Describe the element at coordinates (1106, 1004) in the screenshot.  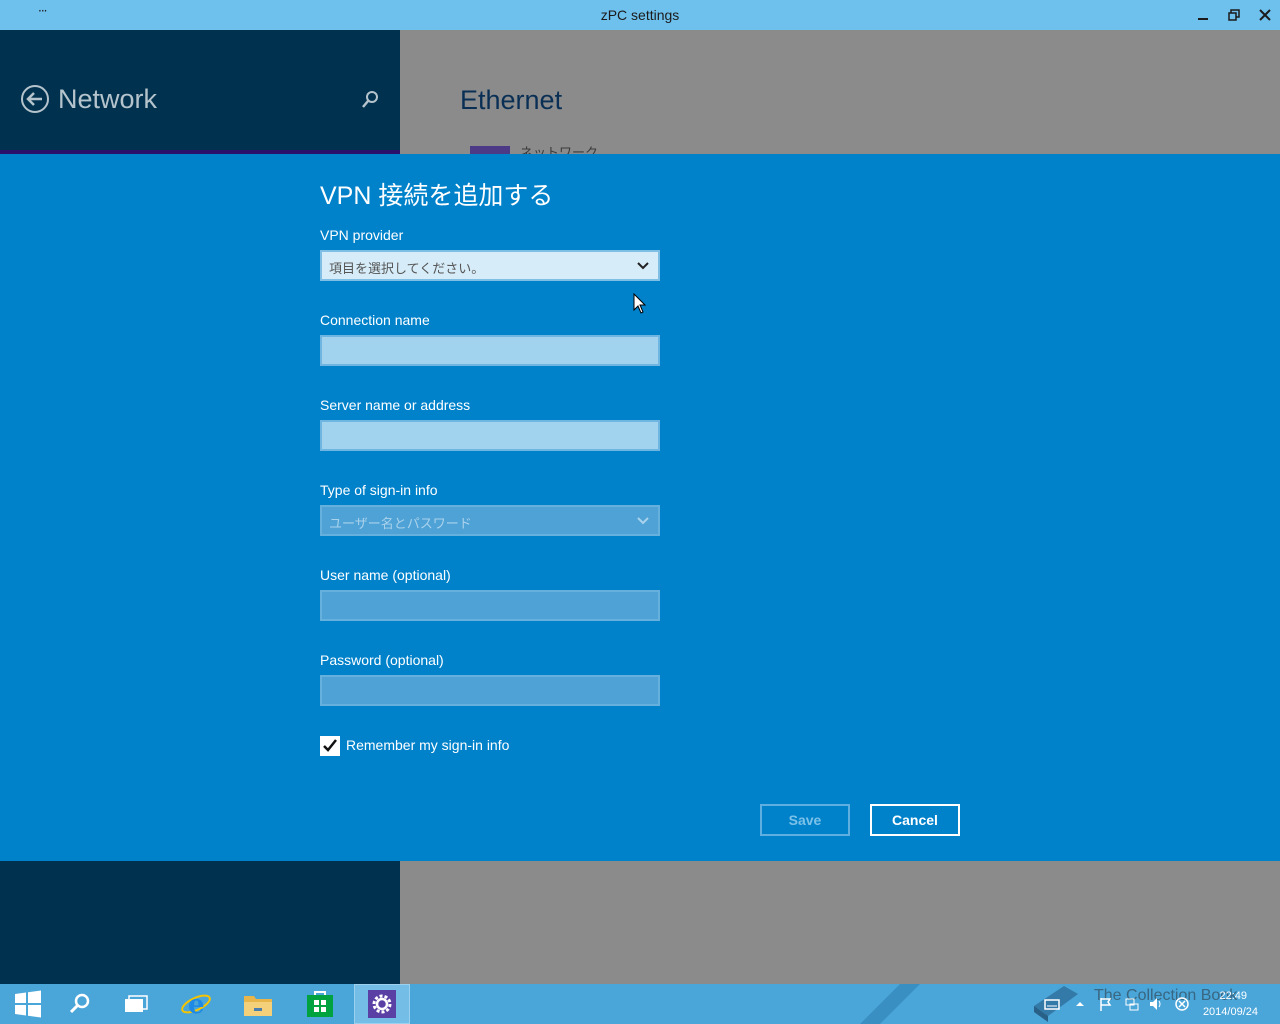
I see `flag-icon` at that location.